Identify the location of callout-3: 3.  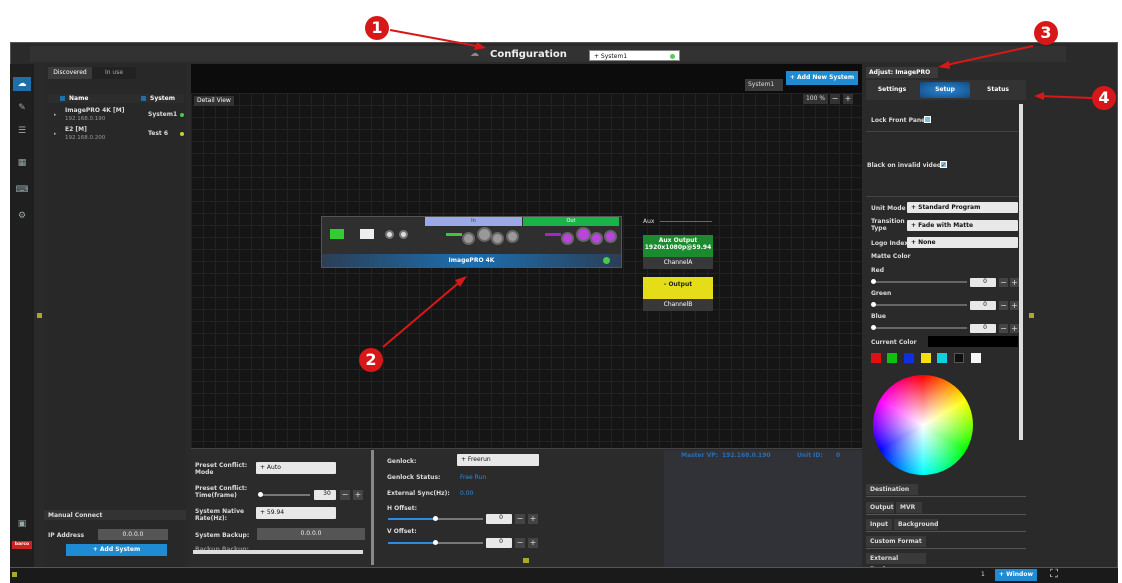
(1046, 33).